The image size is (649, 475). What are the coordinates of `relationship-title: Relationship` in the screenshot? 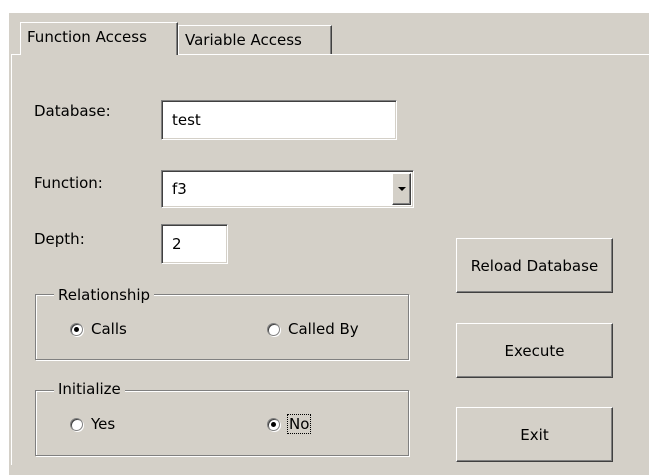 It's located at (104, 295).